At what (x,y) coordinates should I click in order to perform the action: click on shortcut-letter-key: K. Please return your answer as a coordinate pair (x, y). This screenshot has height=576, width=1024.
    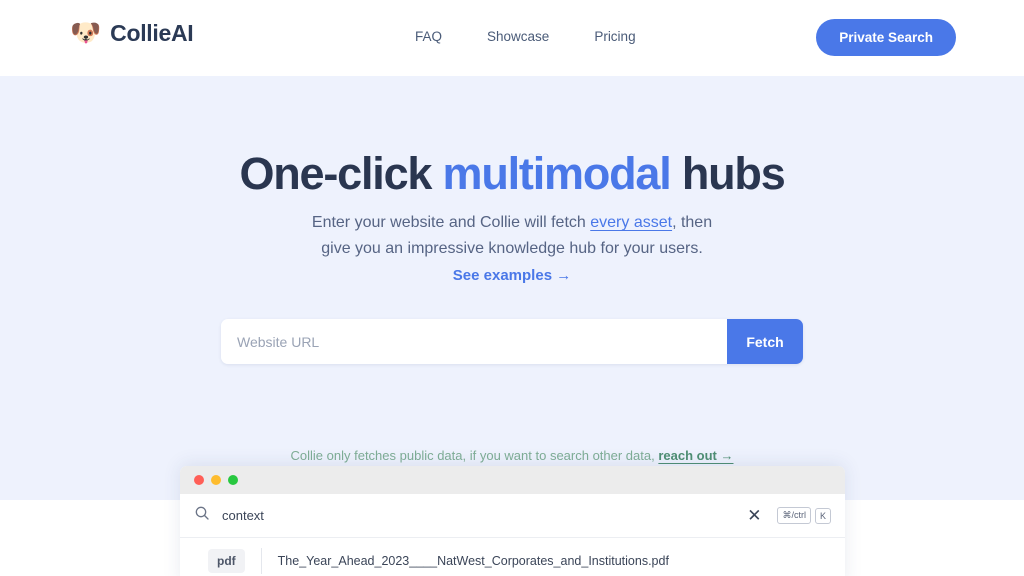
    Looking at the image, I should click on (822, 515).